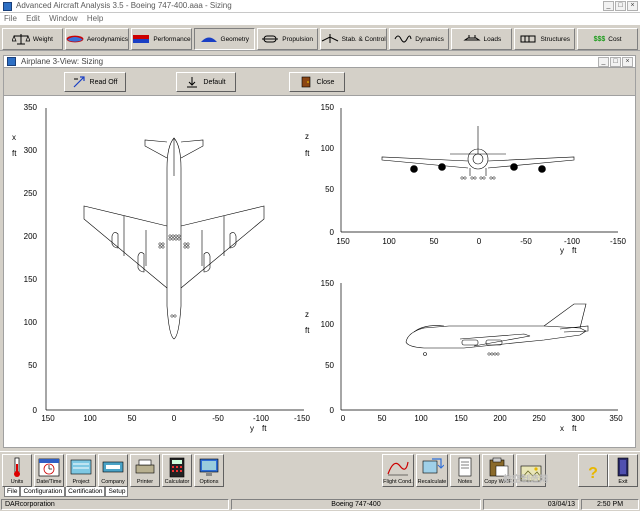 Image resolution: width=640 pixels, height=511 pixels. Describe the element at coordinates (31, 193) in the screenshot. I see `top-y-tick: 250` at that location.